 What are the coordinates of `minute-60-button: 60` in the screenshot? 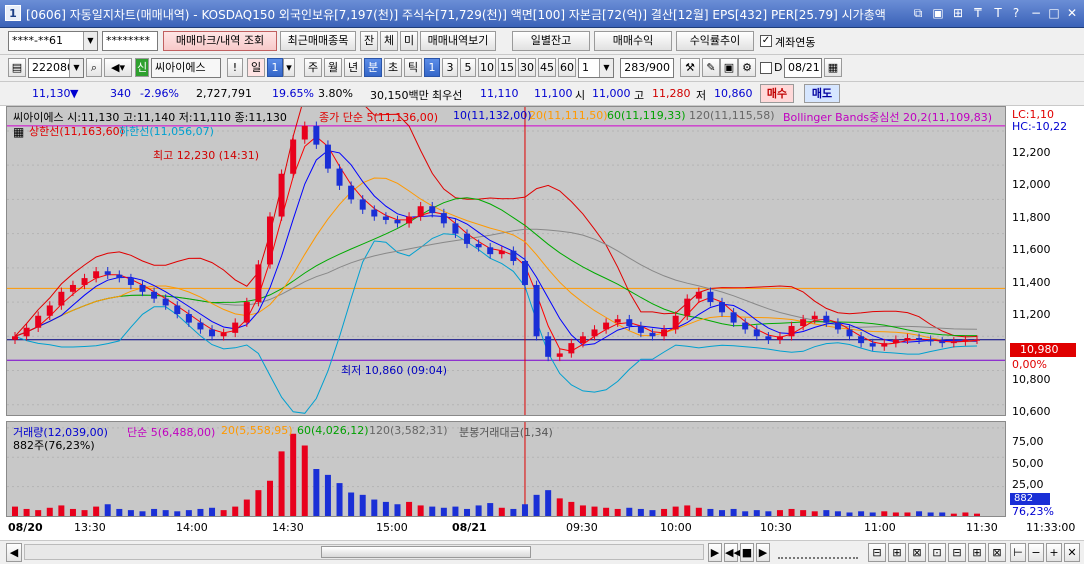 It's located at (567, 67).